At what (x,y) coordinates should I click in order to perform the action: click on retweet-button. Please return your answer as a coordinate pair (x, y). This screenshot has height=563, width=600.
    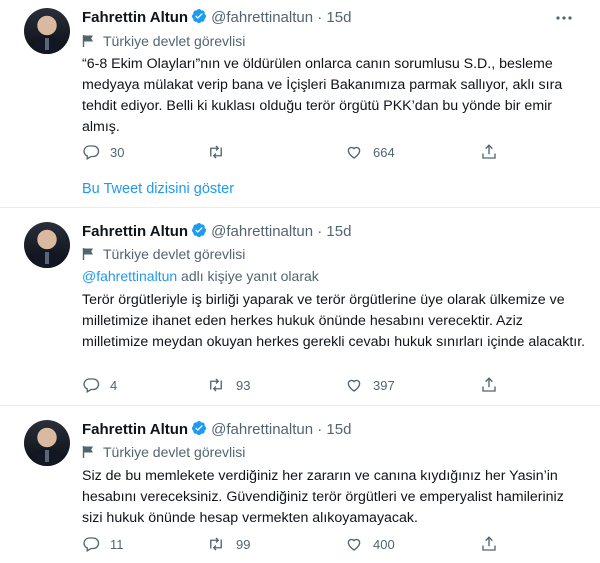
    Looking at the image, I should click on (221, 152).